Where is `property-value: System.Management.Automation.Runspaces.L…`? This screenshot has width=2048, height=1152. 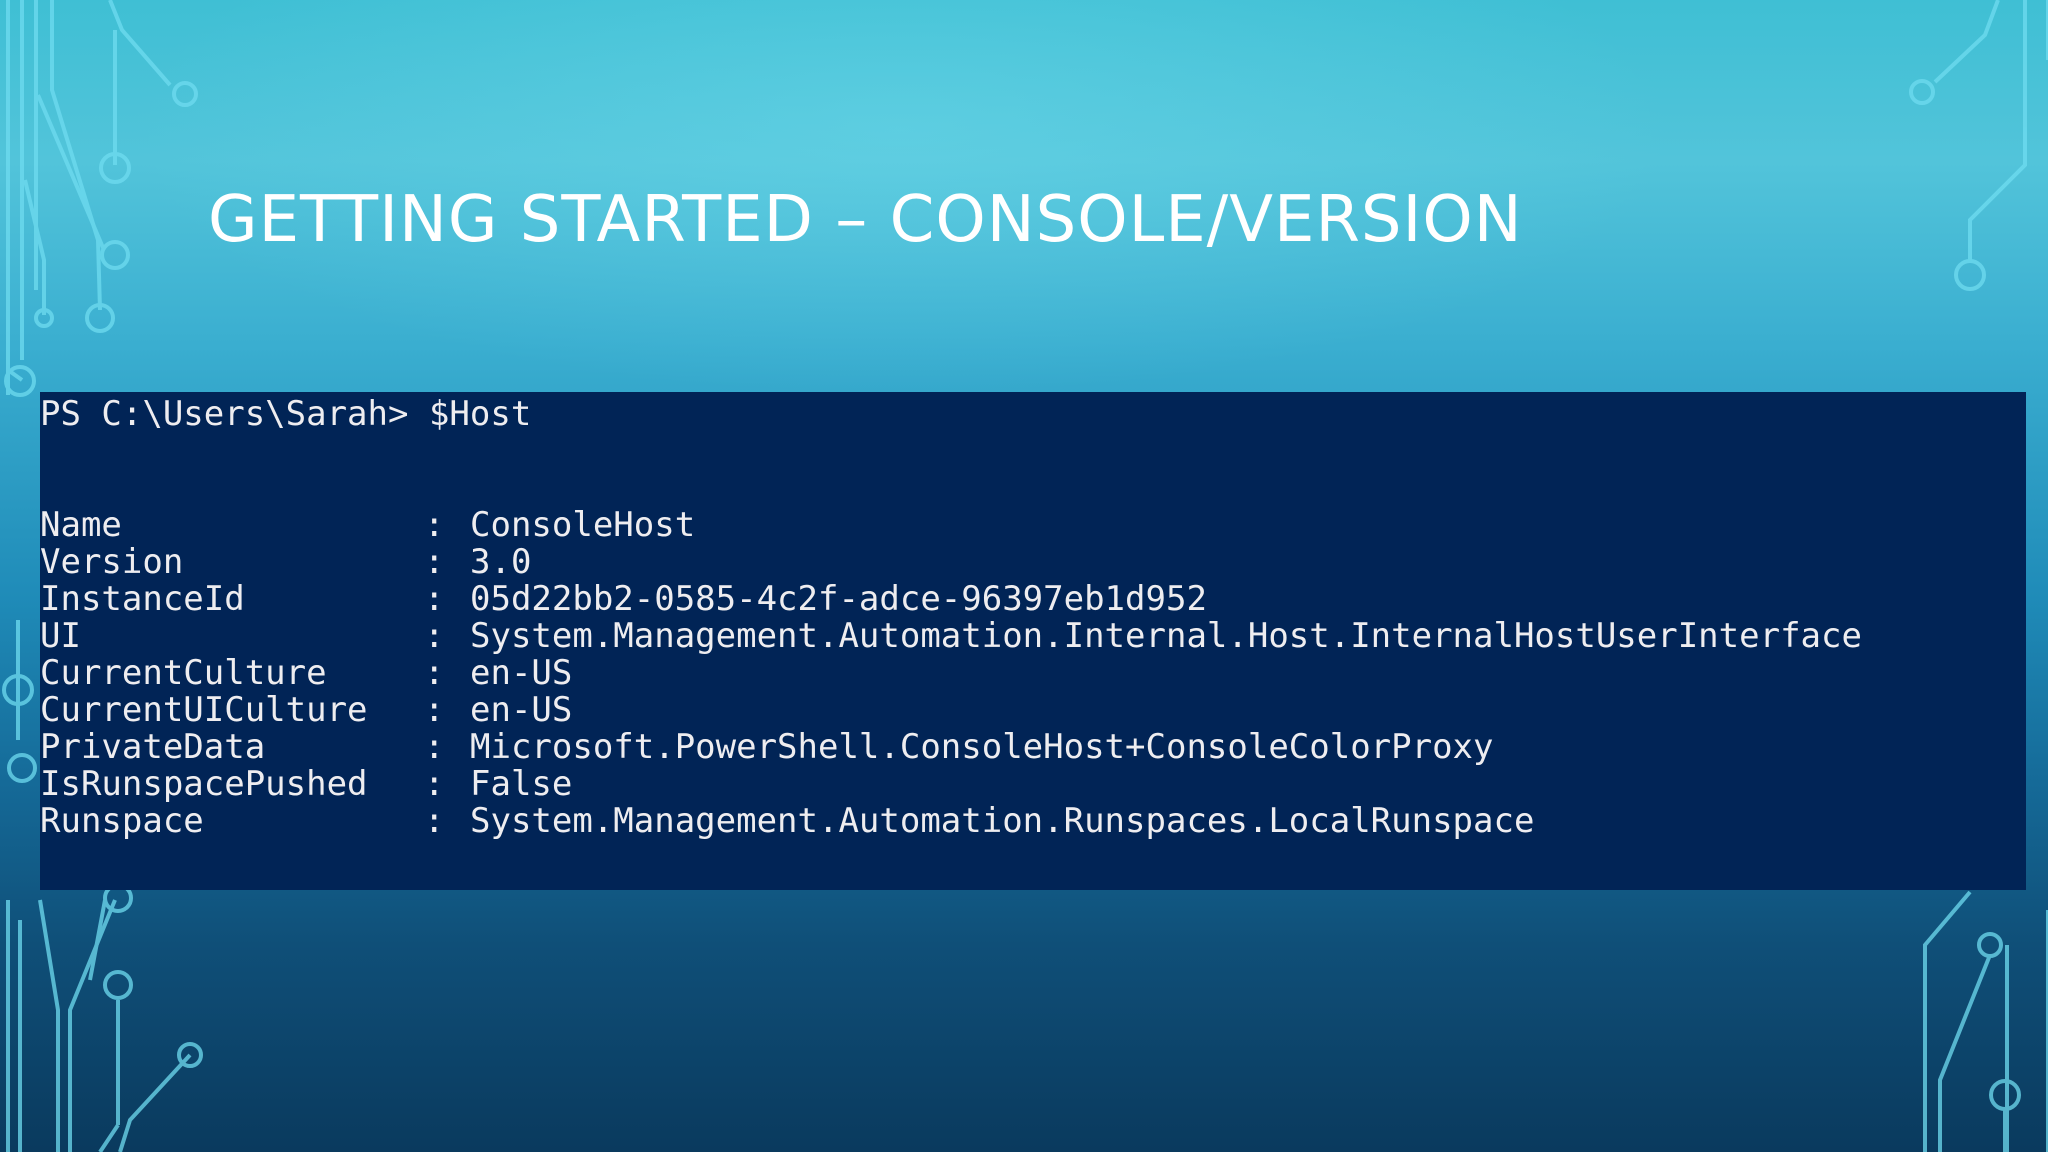
property-value: System.Management.Automation.Runspaces.L… is located at coordinates (1002, 821).